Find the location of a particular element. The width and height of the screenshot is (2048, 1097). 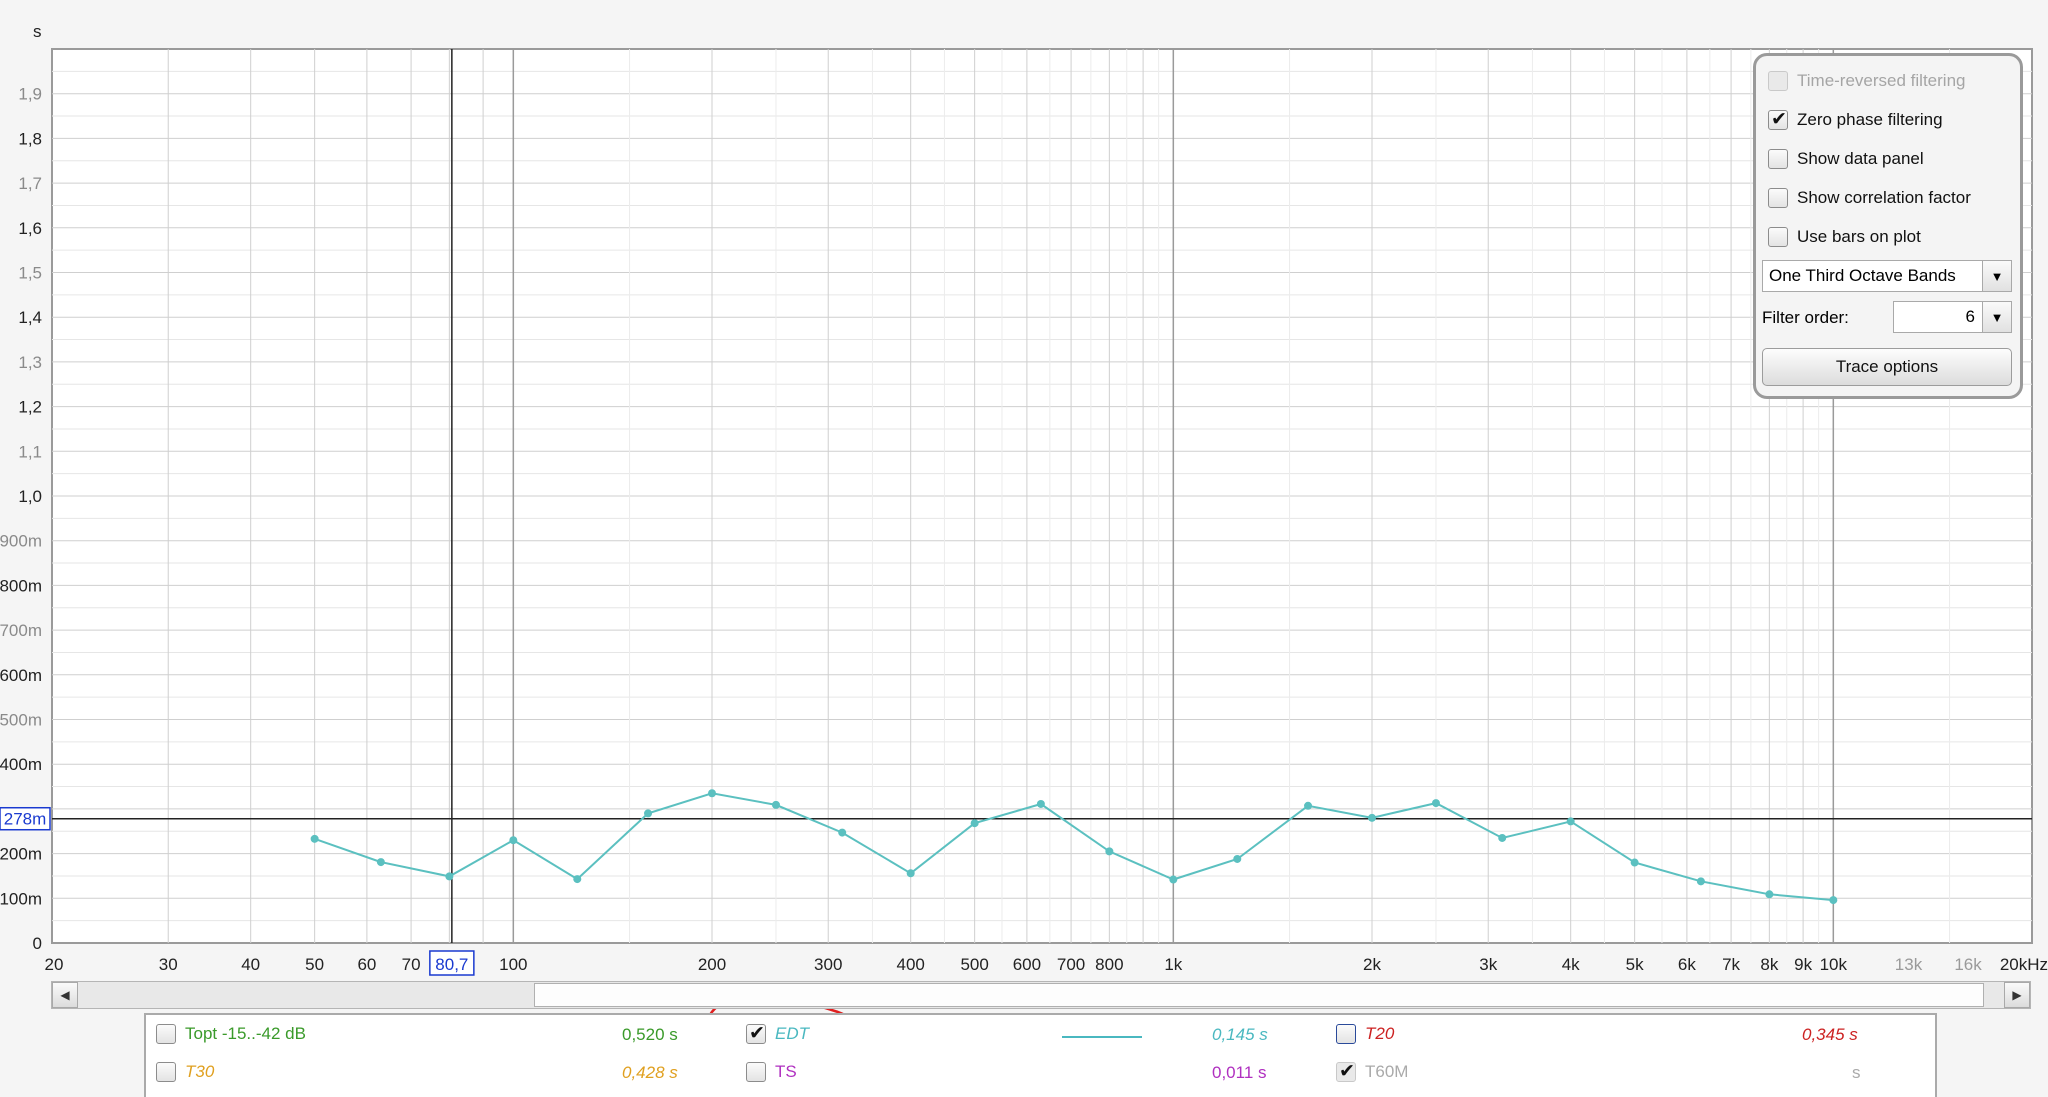

legend-item-t20: T20 is located at coordinates (1365, 1034).